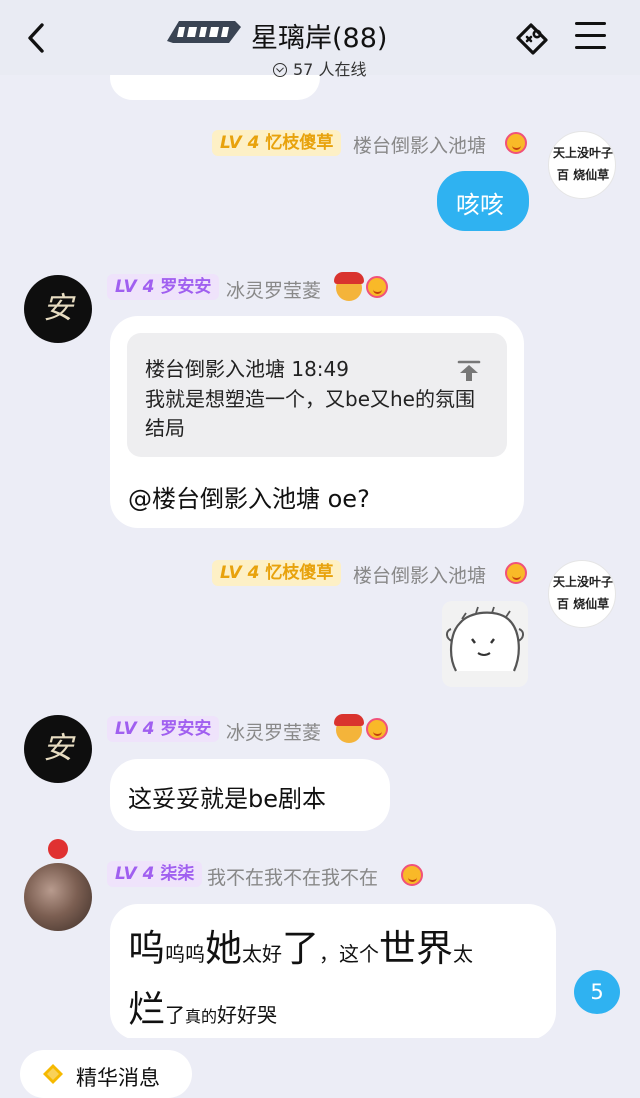 The height and width of the screenshot is (1098, 640). I want to click on game-button, so click(532, 38).